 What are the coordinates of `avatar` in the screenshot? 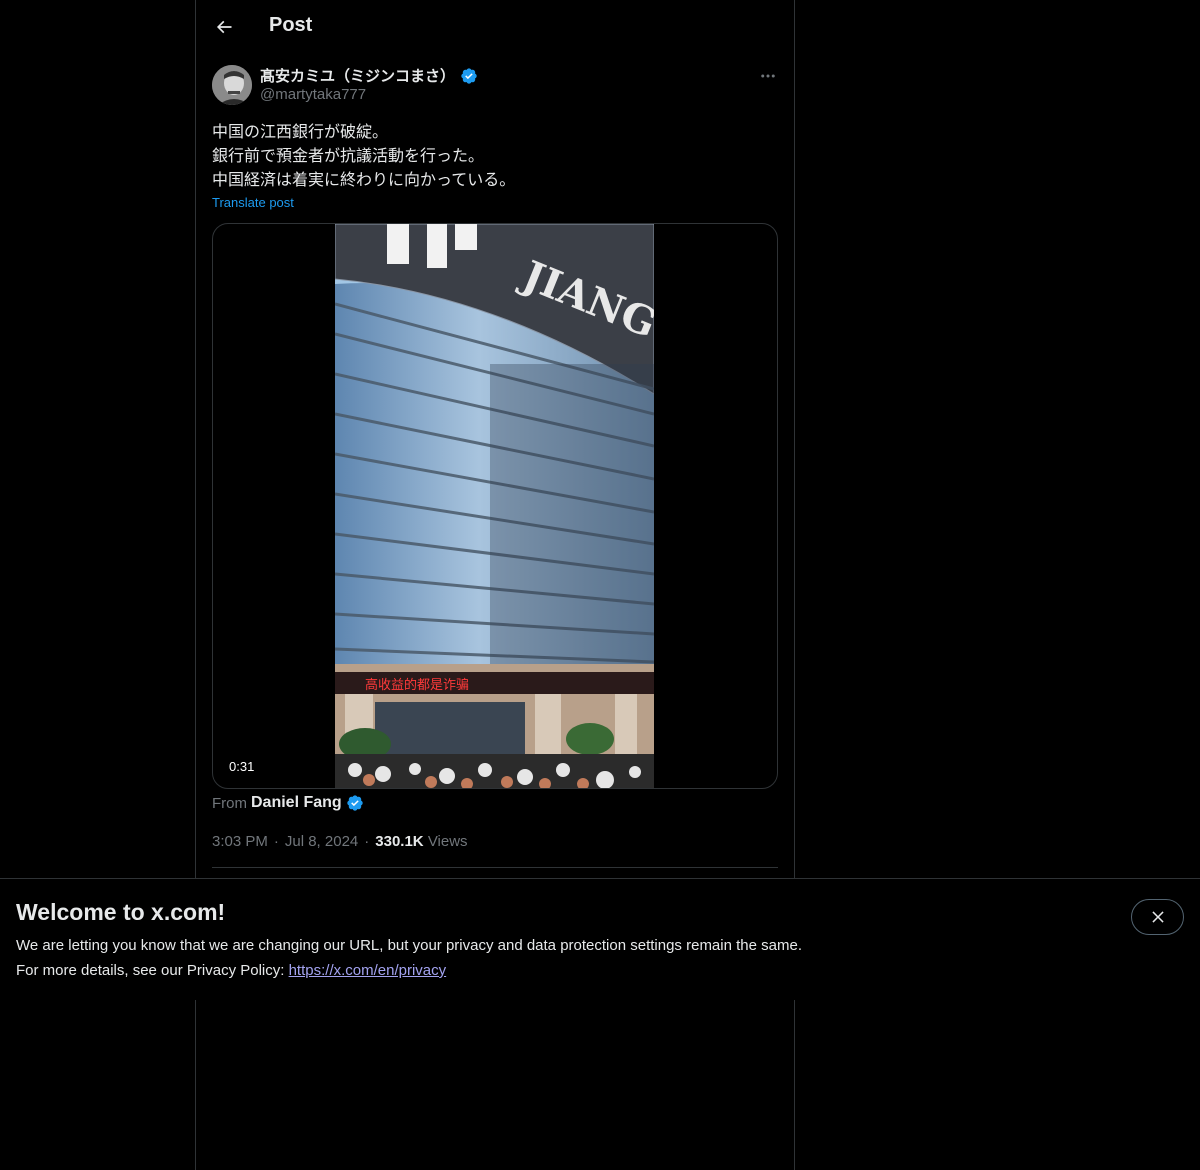 It's located at (232, 85).